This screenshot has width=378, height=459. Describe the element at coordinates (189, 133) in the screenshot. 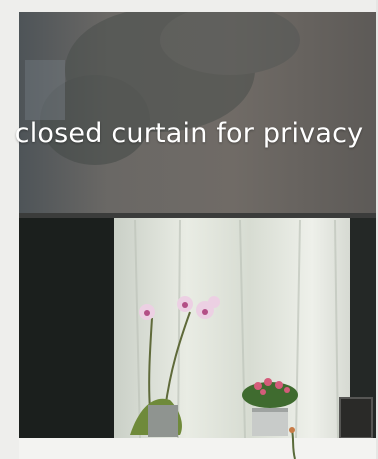

I see `caption-text: closed curtain for privacy` at that location.